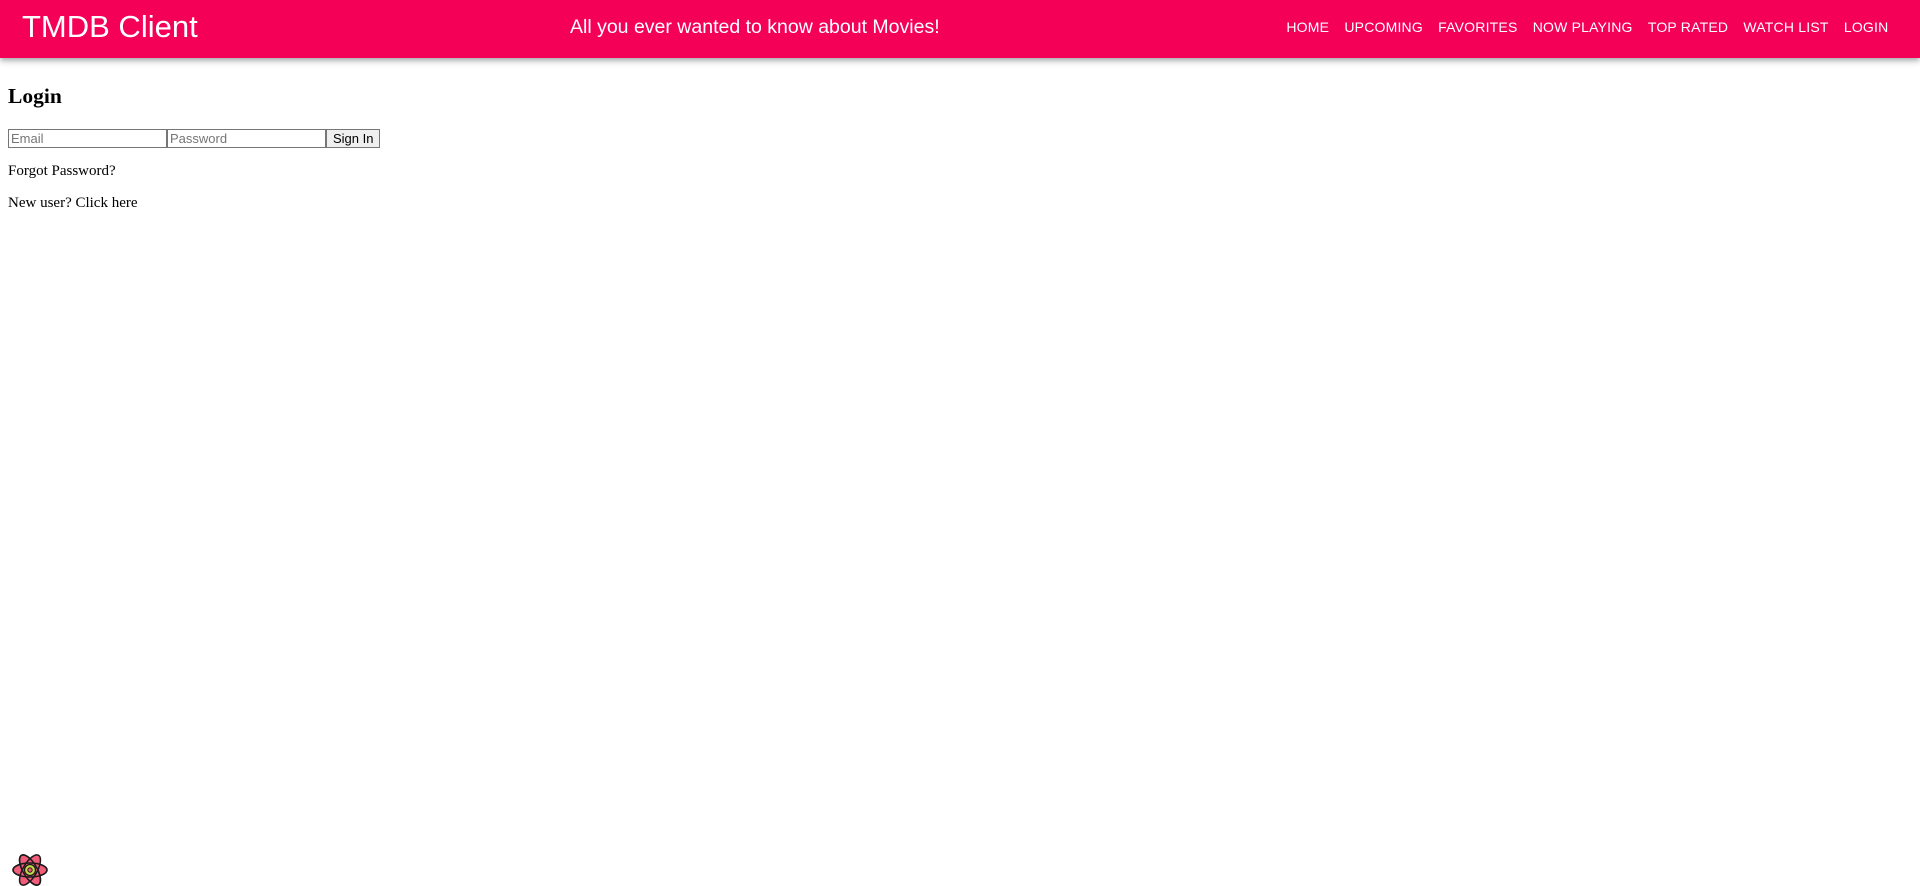 This screenshot has width=1920, height=886. I want to click on email-field, so click(87, 138).